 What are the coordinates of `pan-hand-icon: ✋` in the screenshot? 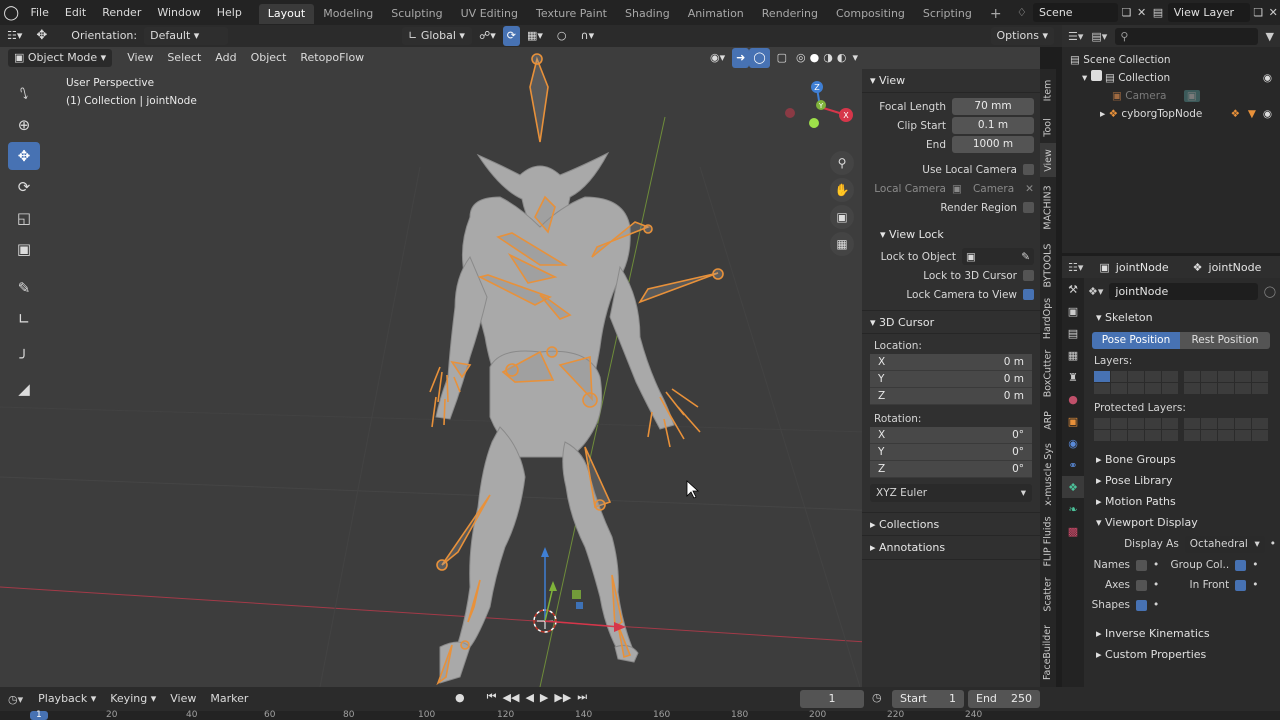 It's located at (842, 190).